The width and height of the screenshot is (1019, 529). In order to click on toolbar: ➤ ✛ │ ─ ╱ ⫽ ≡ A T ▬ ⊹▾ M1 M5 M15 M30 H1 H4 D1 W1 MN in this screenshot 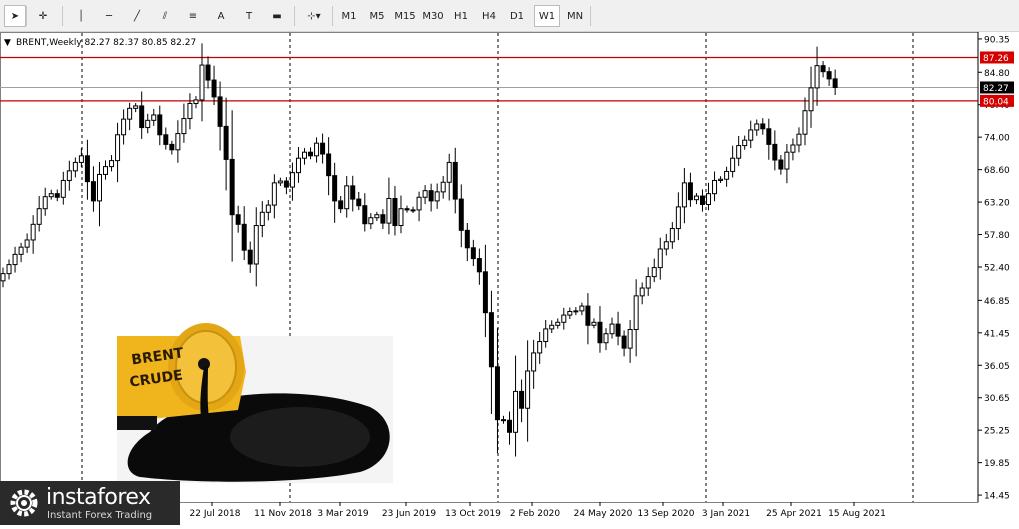, I will do `click(509, 16)`.